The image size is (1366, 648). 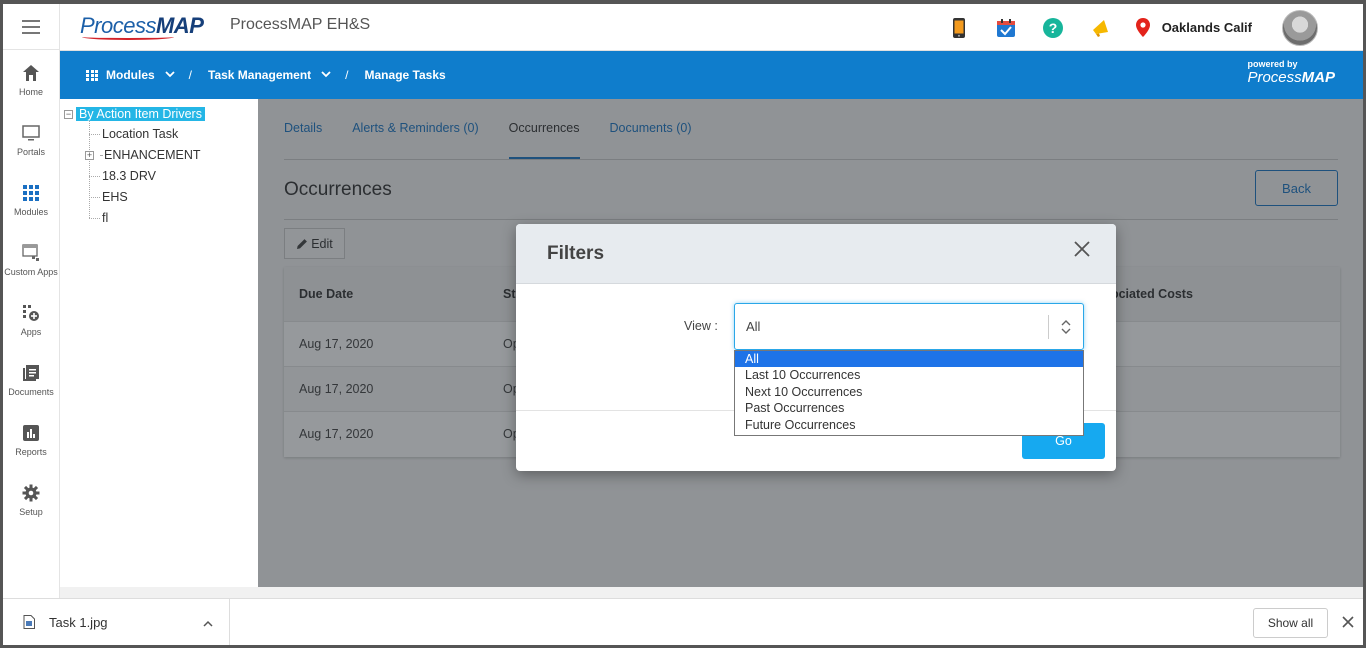 I want to click on calendar-check-icon, so click(x=1006, y=28).